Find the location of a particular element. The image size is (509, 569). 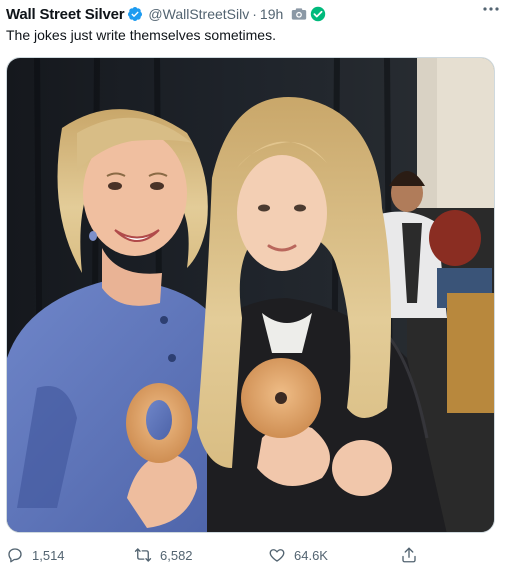

more-options-icon is located at coordinates (491, 9).